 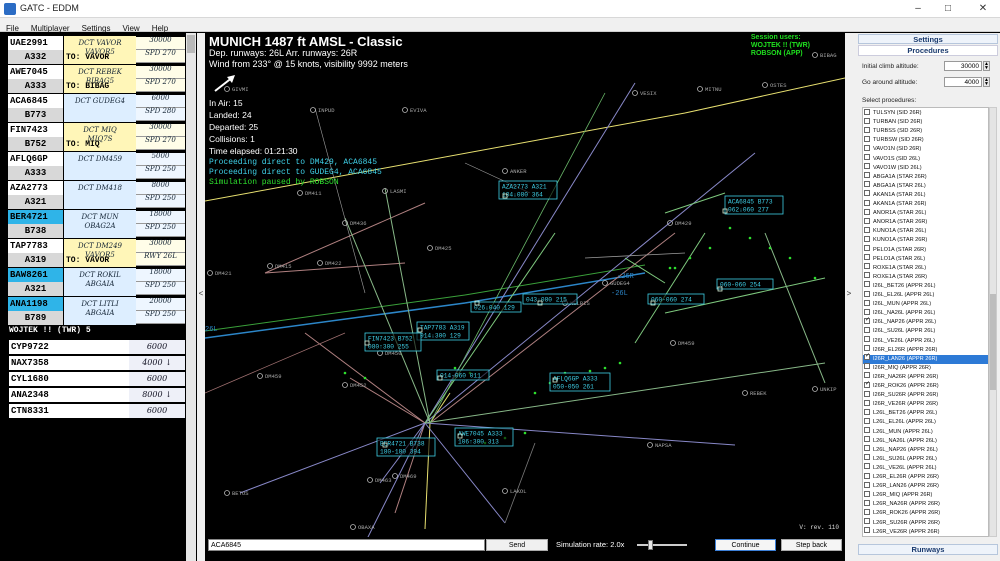 What do you see at coordinates (925, 277) in the screenshot?
I see `procedure-item: ROXE1A (STAR 26R)` at bounding box center [925, 277].